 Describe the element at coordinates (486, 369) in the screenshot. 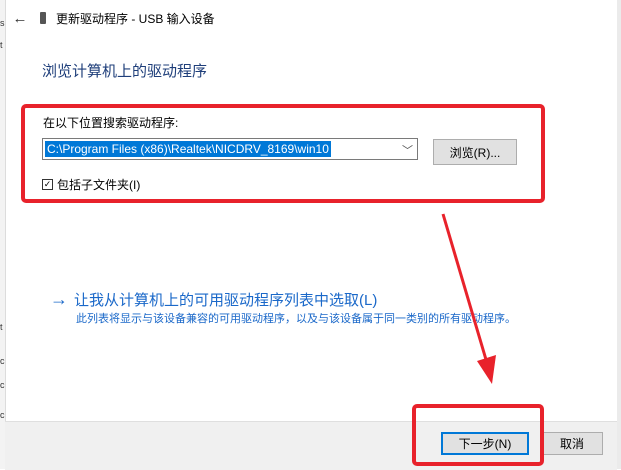

I see `annotation-arrow-head` at that location.